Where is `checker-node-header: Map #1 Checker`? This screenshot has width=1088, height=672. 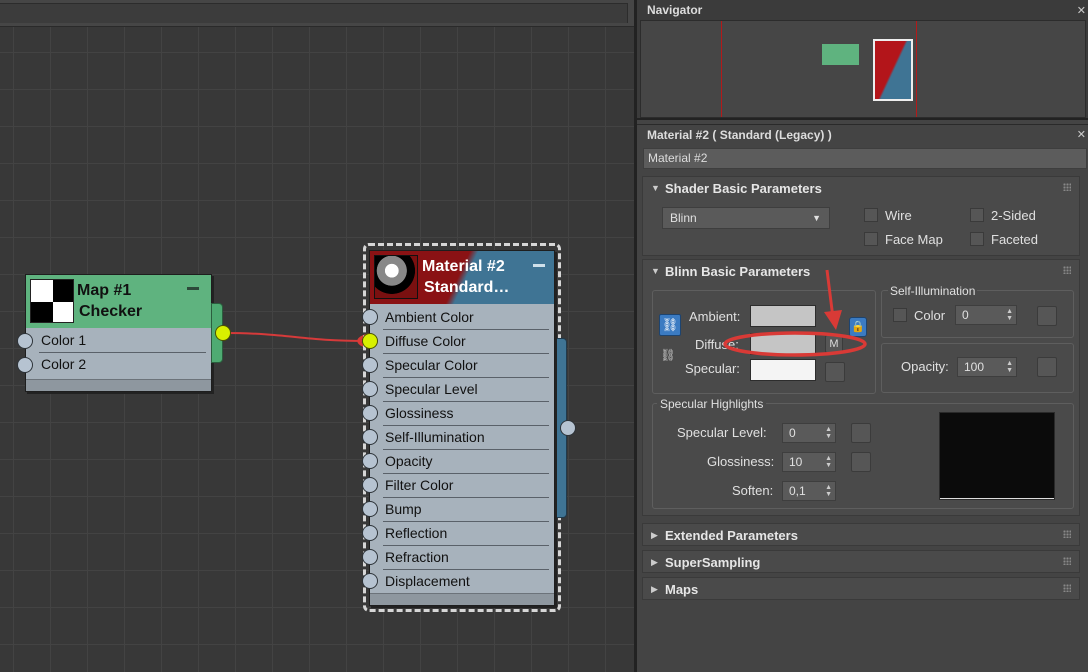 checker-node-header: Map #1 Checker is located at coordinates (118, 301).